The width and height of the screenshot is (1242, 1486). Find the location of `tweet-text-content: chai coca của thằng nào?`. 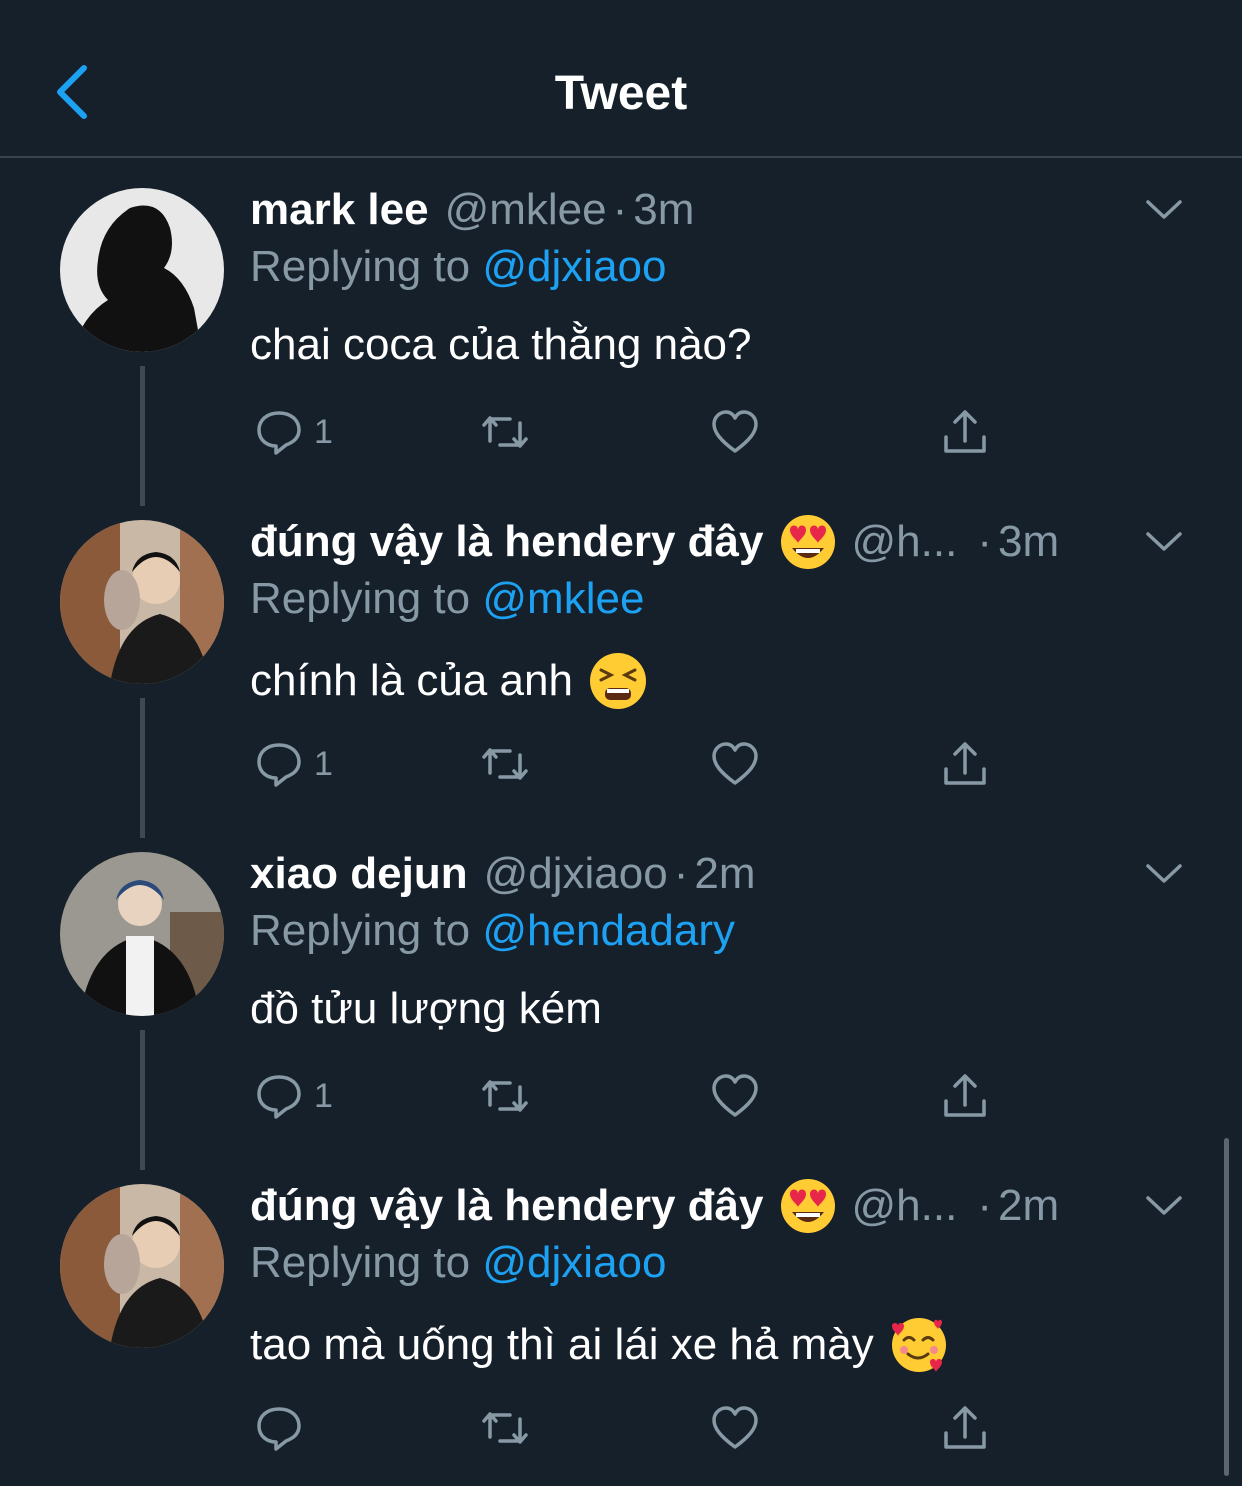

tweet-text-content: chai coca của thằng nào? is located at coordinates (501, 344).